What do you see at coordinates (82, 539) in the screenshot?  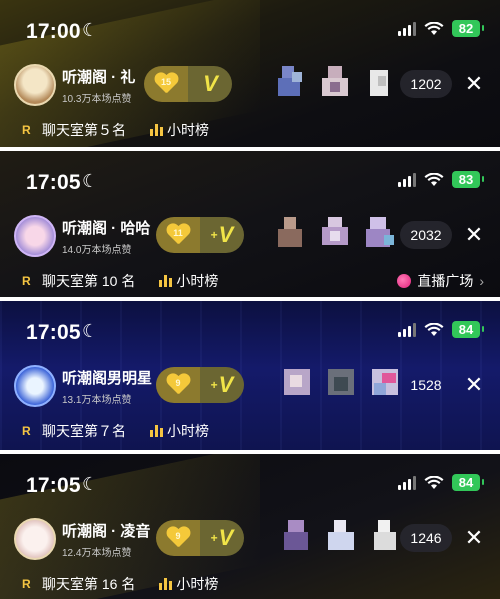 I see `host-card: 听潮阁 · 凌音 12.4万本场点赞` at bounding box center [82, 539].